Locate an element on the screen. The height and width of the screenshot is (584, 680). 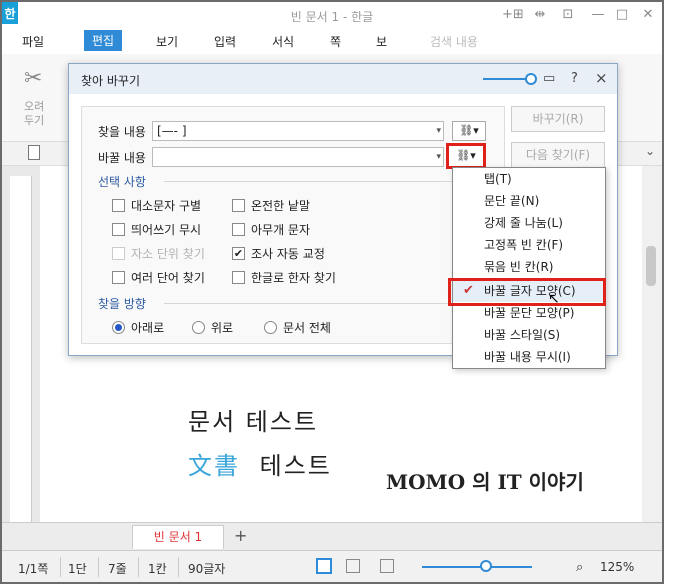
option-label: 여러 단어 찾기 is located at coordinates (168, 278).